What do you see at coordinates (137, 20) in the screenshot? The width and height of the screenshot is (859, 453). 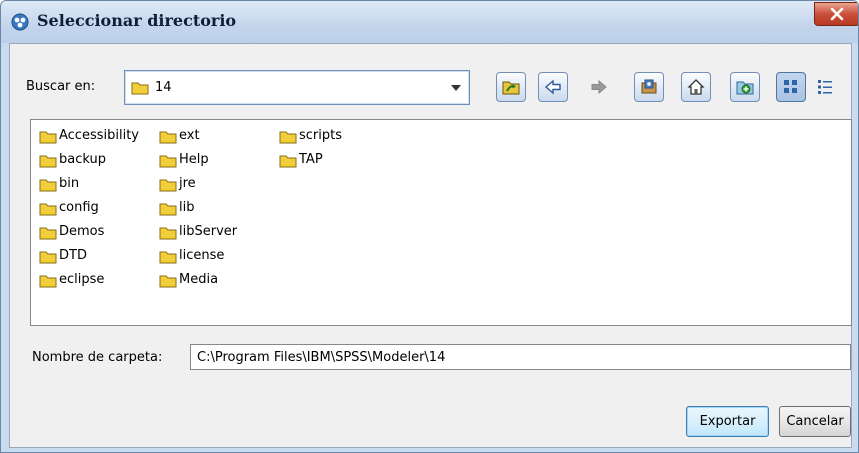 I see `window-title: Seleccionar directorio` at bounding box center [137, 20].